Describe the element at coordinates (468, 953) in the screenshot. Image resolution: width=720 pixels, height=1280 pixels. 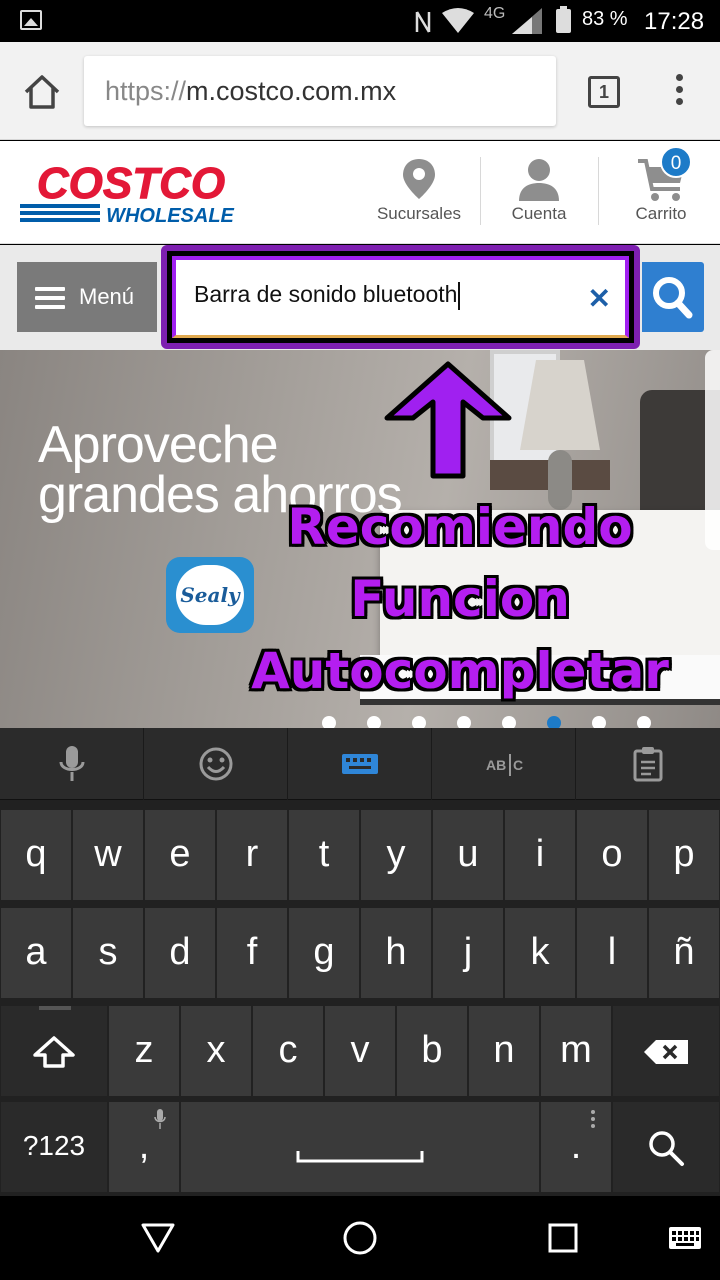
I see `key-j: j` at that location.